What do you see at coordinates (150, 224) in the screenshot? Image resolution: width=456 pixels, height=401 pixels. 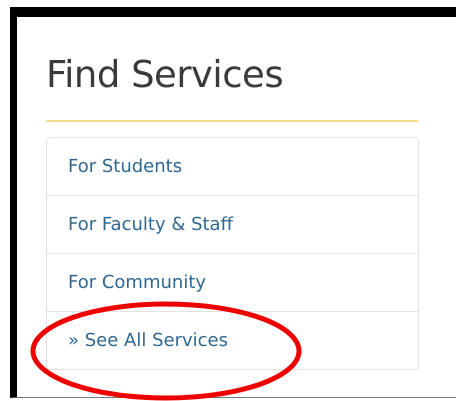 I see `service-link: For Faculty & Staff` at bounding box center [150, 224].